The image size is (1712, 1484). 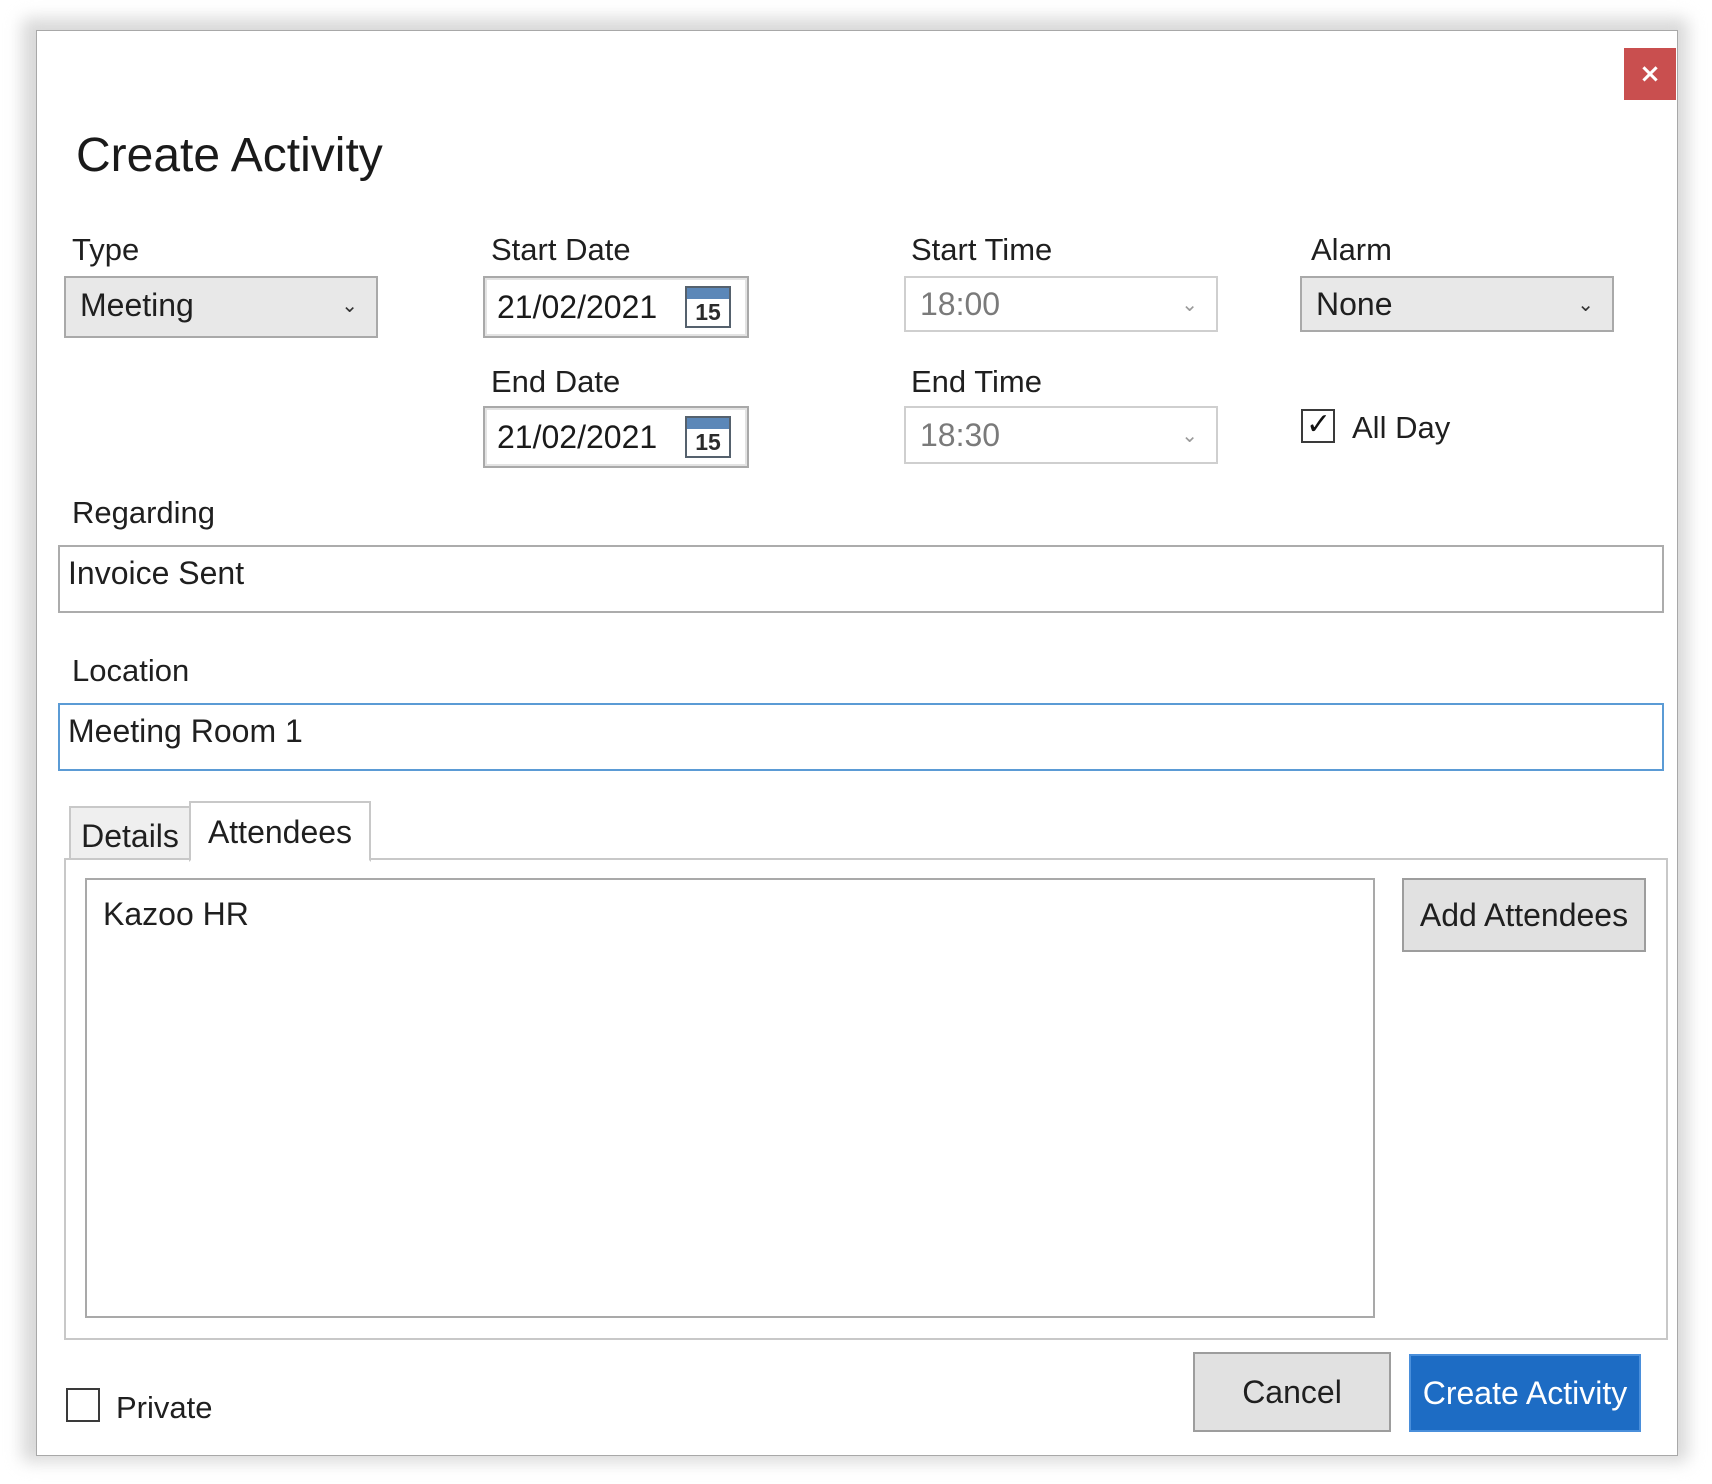 I want to click on start-date-picker: 21/02/2021 15, so click(x=616, y=307).